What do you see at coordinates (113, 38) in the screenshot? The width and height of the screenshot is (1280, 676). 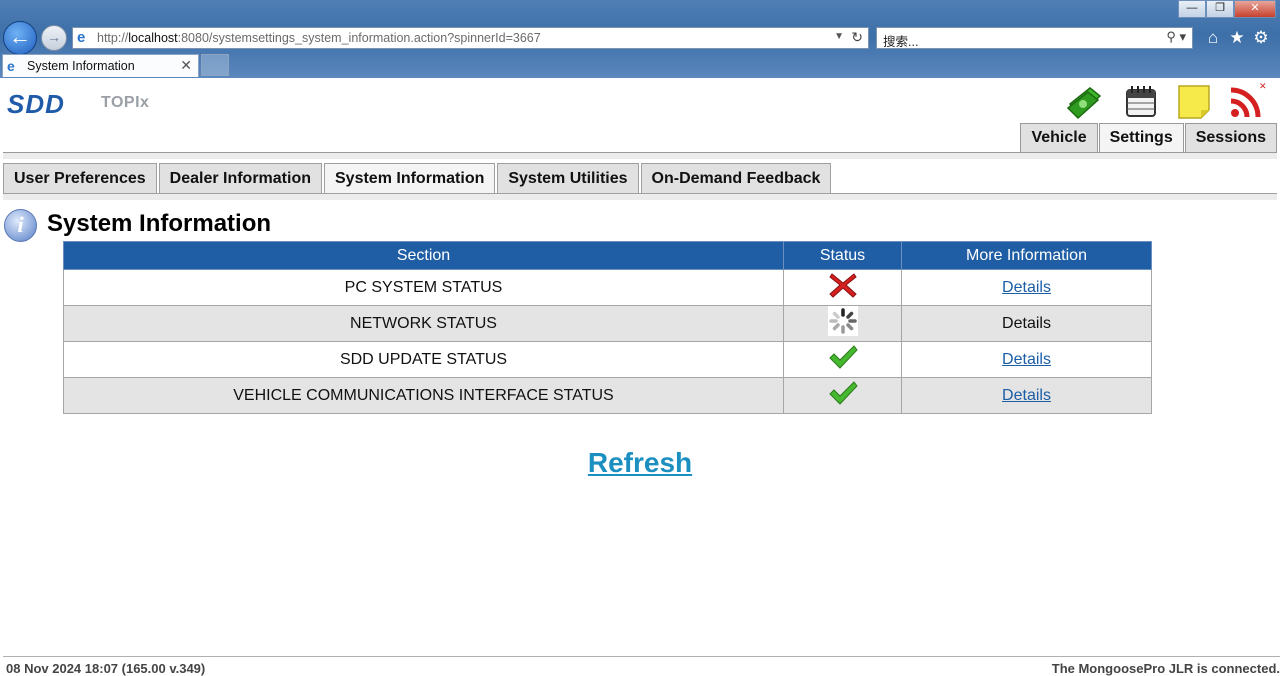 I see `url-scheme: http://` at bounding box center [113, 38].